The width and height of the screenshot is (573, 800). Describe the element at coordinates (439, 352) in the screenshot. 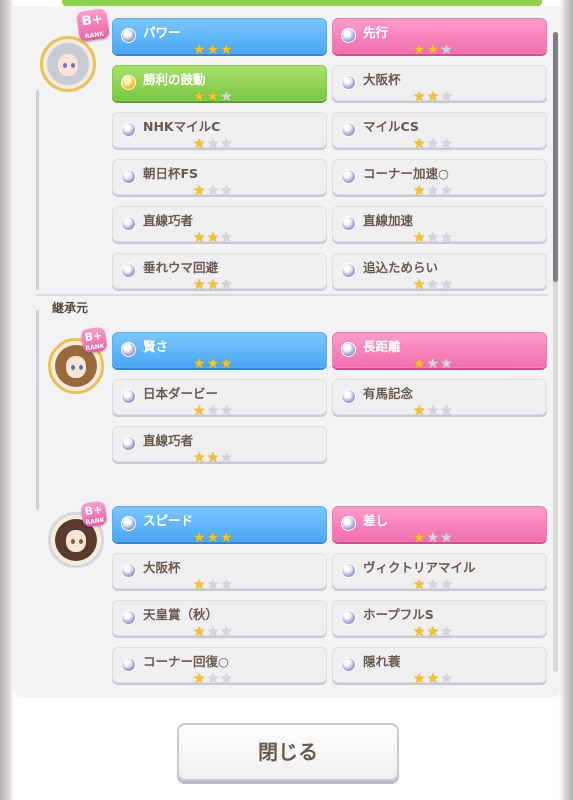

I see `skill-chip: 長距離 ★★★` at that location.